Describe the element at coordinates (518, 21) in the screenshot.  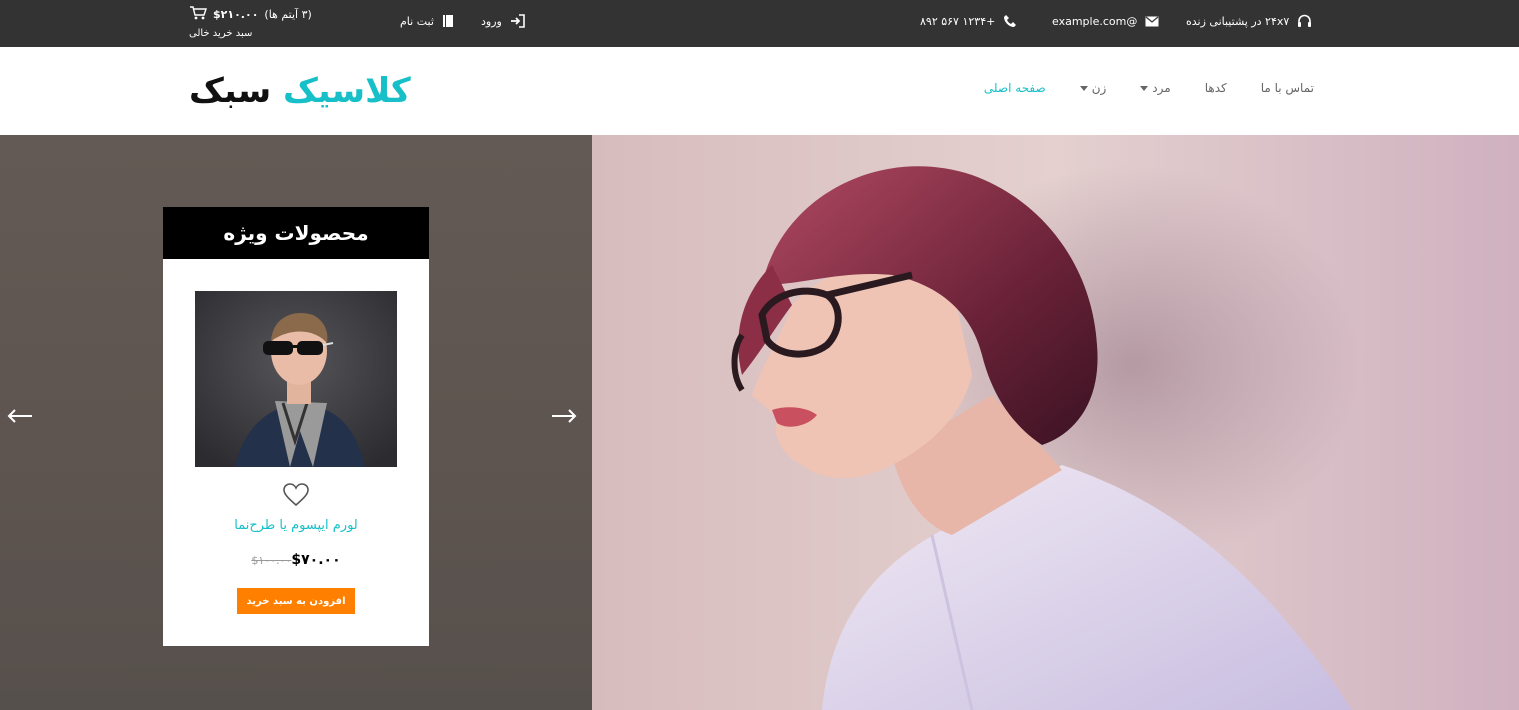
I see `sign-in-icon` at that location.